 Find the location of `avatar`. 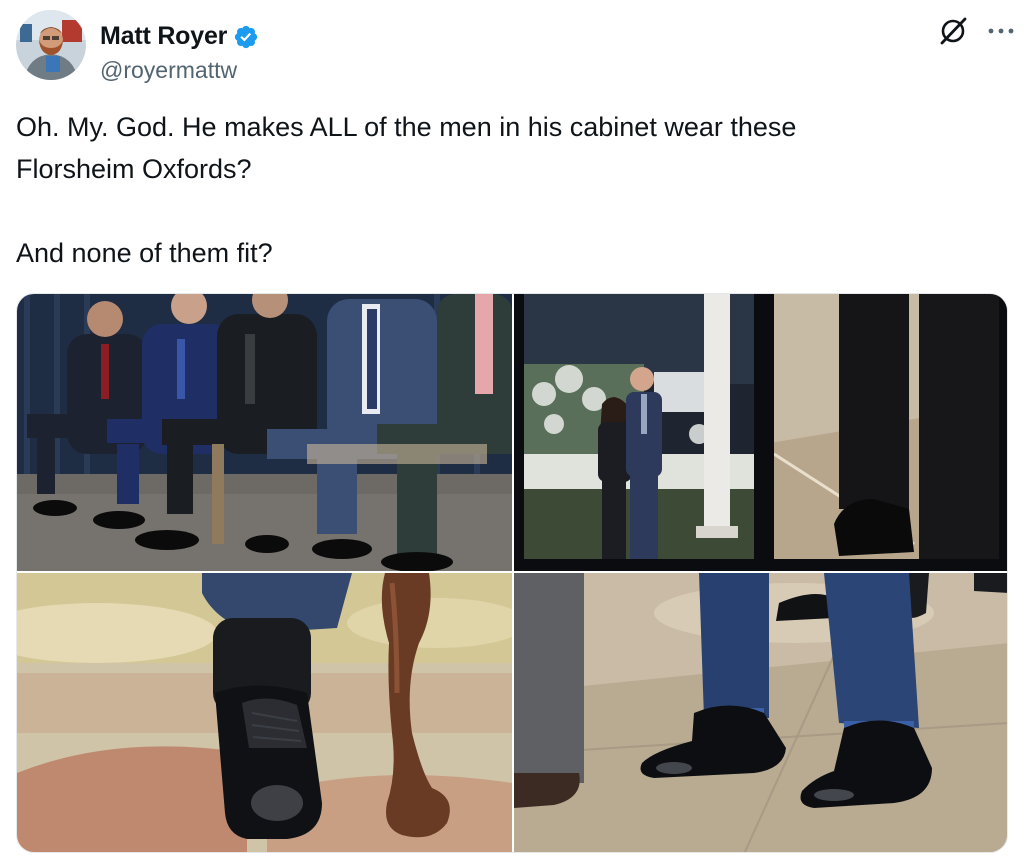

avatar is located at coordinates (51, 45).